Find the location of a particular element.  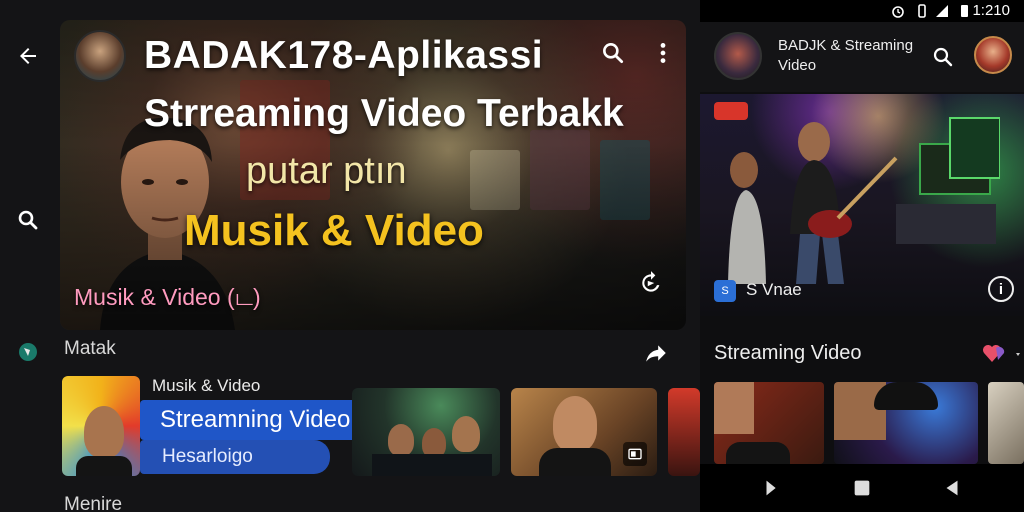

navigation-bar is located at coordinates (862, 488).